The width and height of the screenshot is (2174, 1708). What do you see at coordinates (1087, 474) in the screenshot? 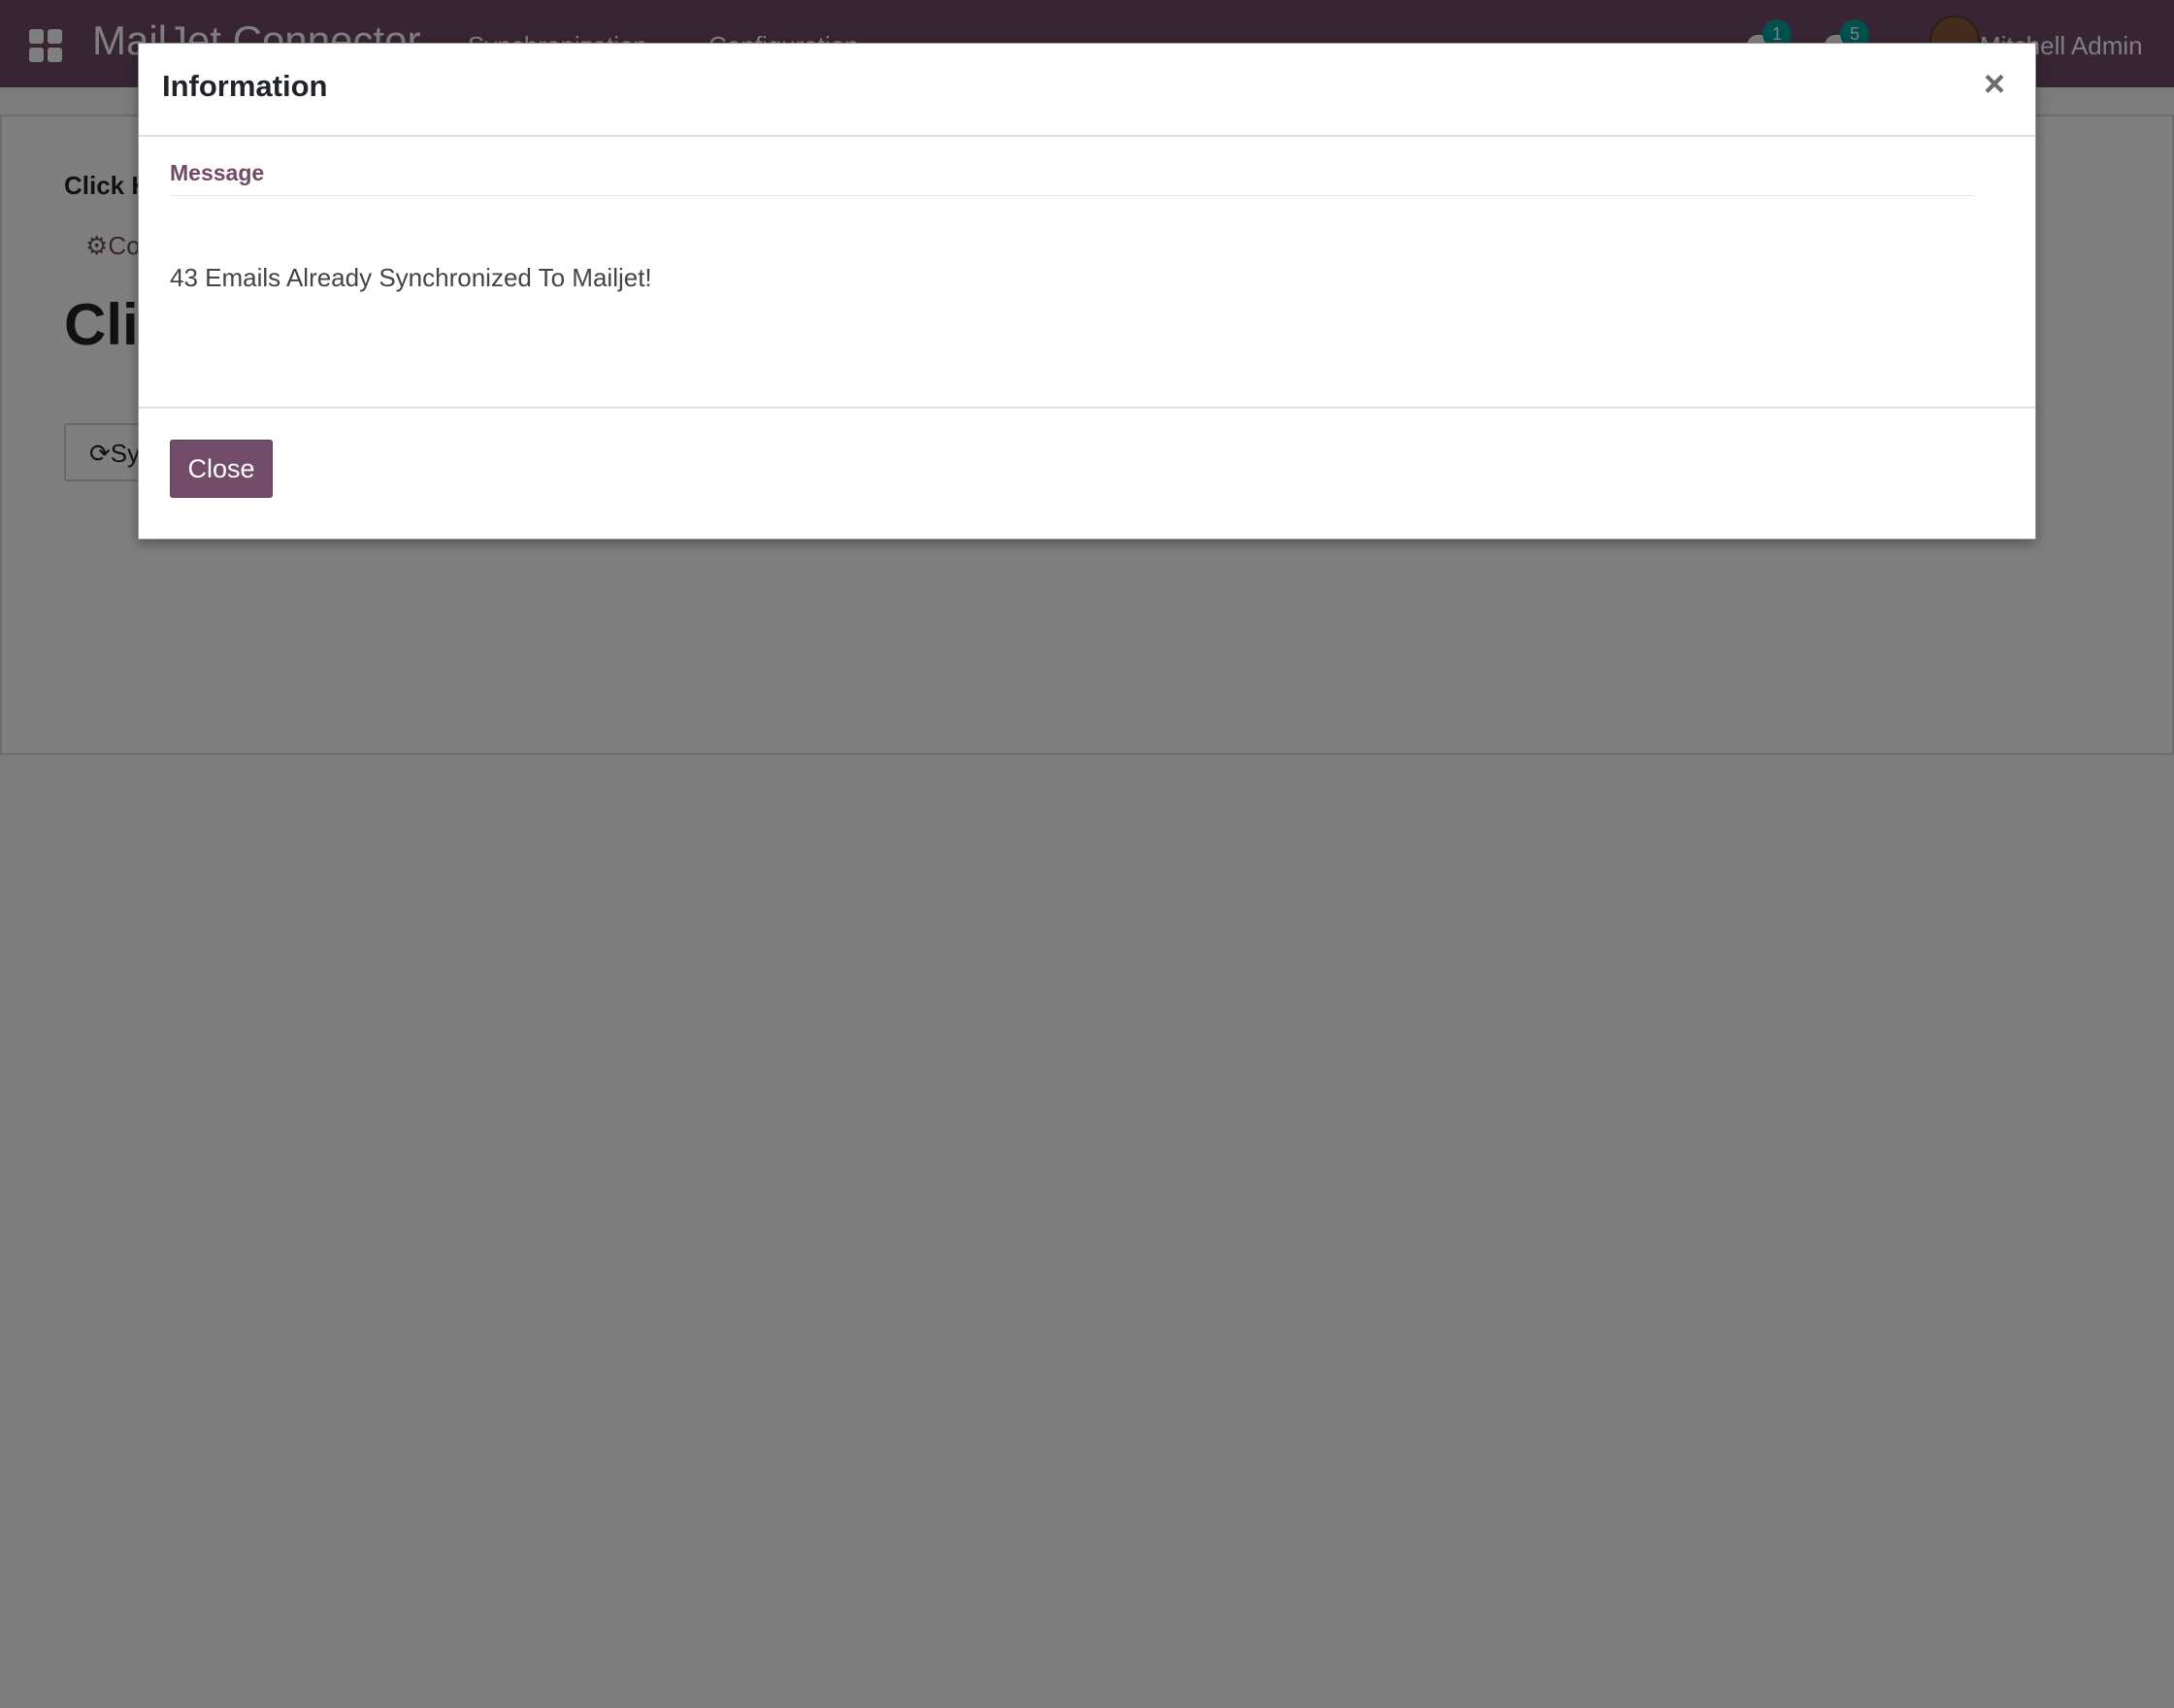
I see `modal-footer` at bounding box center [1087, 474].